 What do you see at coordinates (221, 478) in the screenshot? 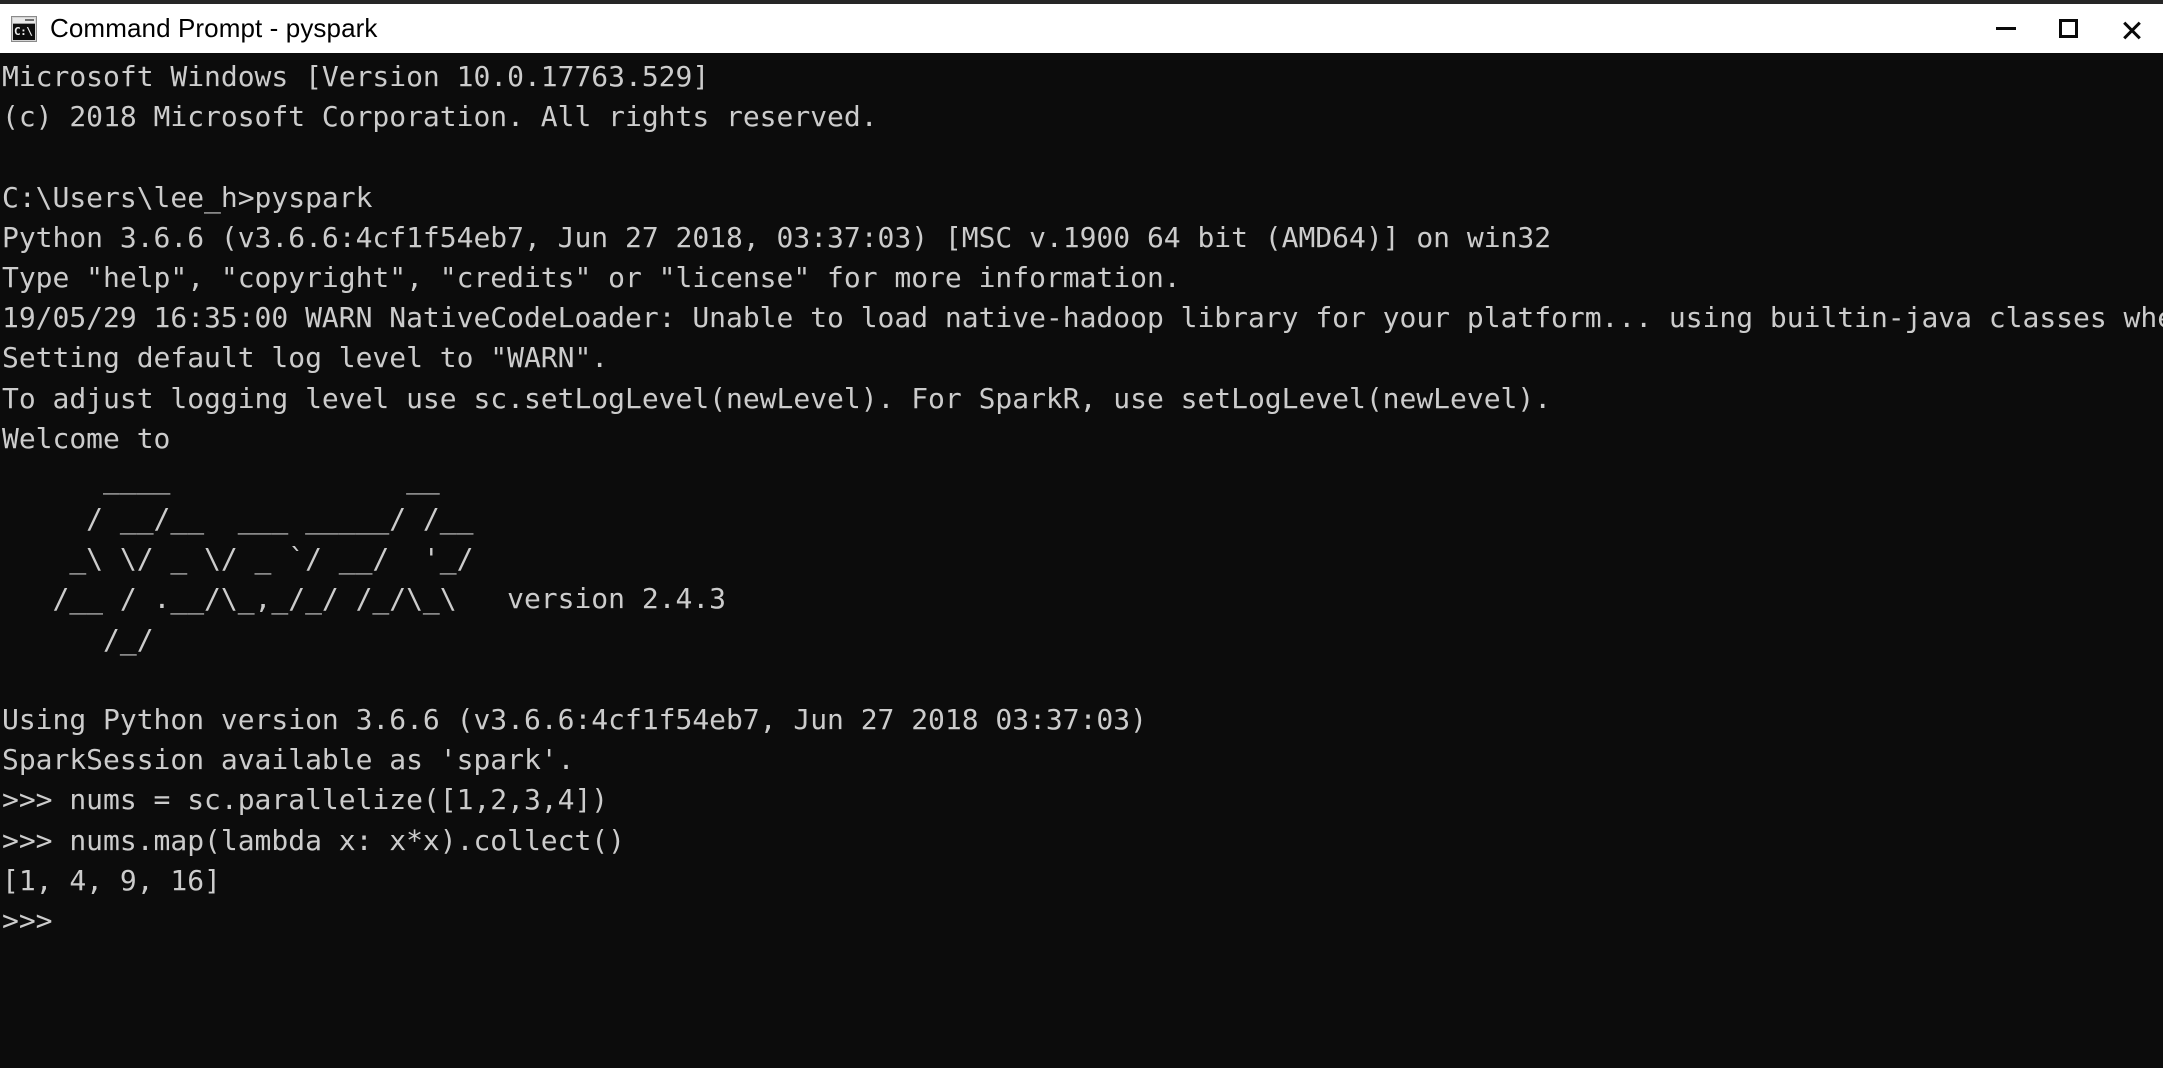
I see `terminal-line: ____ __` at bounding box center [221, 478].